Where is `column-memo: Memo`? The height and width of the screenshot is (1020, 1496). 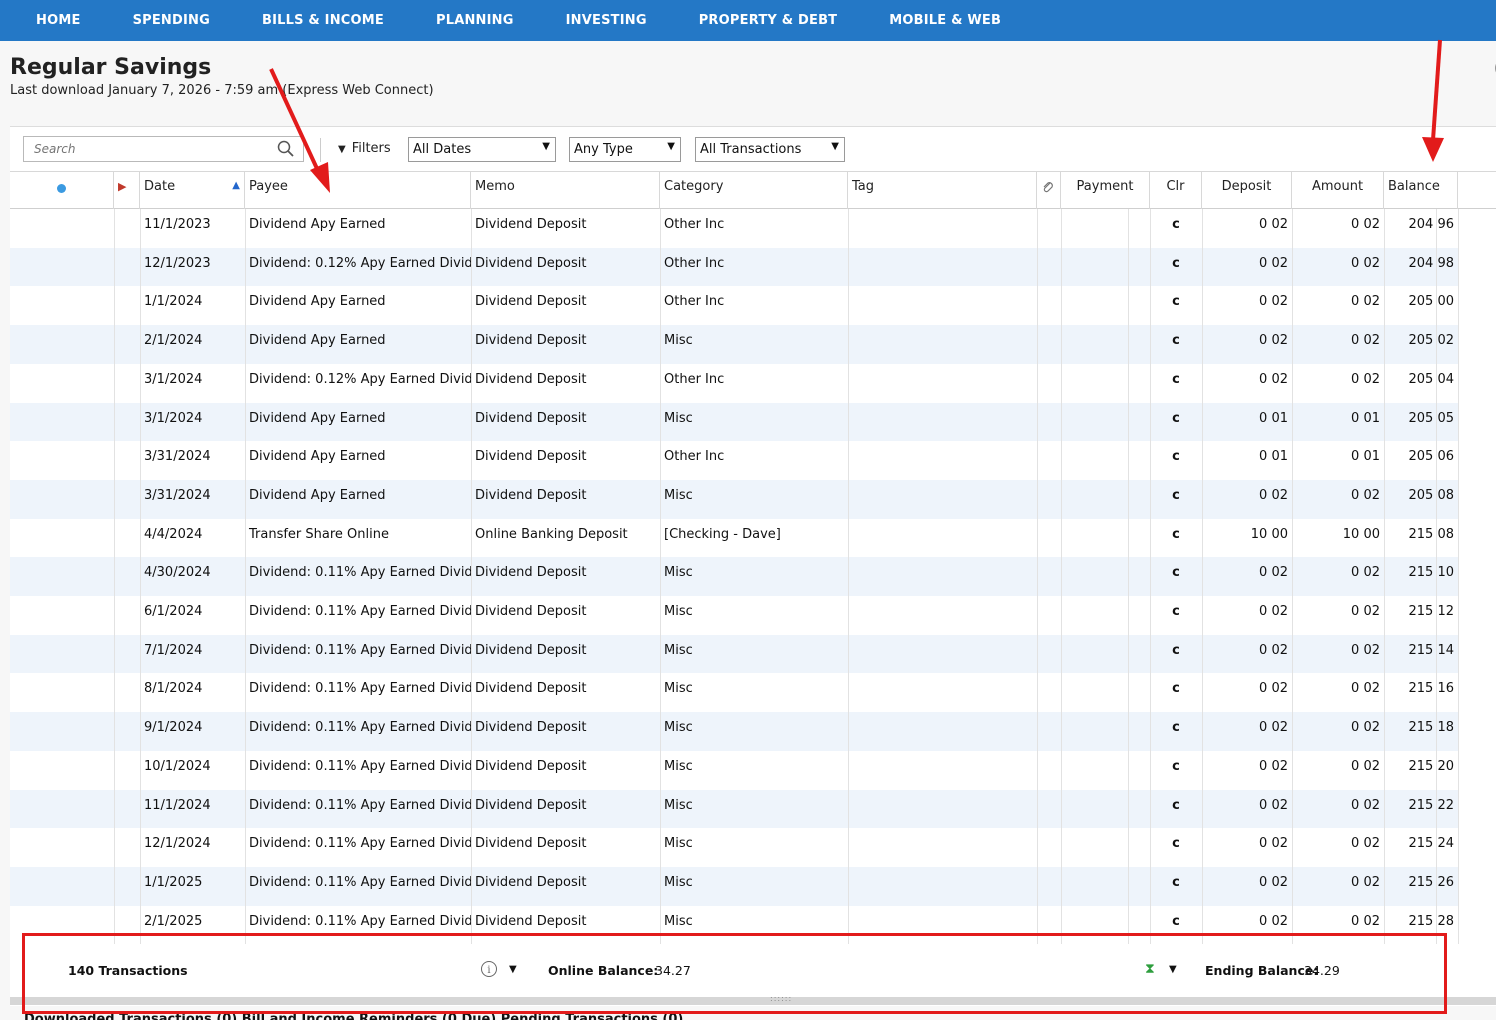 column-memo: Memo is located at coordinates (565, 190).